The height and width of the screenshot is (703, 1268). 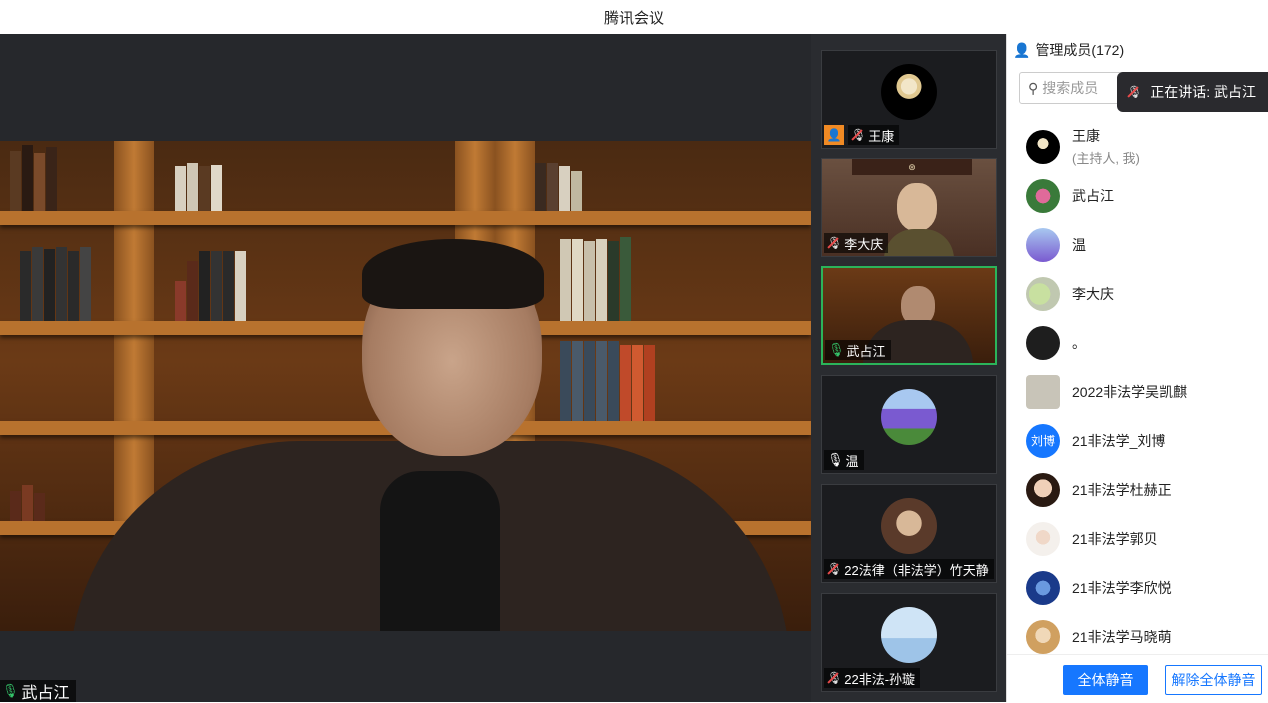 What do you see at coordinates (1105, 680) in the screenshot?
I see `mute-all-button: 全体静音` at bounding box center [1105, 680].